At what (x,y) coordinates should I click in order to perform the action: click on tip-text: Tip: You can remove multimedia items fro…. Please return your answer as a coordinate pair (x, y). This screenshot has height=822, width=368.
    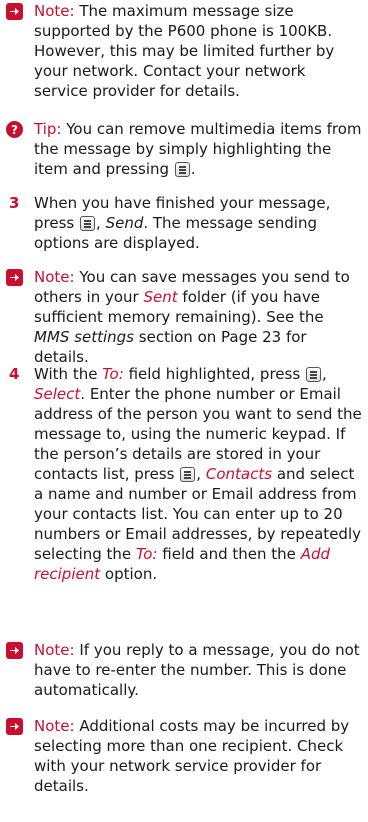
    Looking at the image, I should click on (198, 149).